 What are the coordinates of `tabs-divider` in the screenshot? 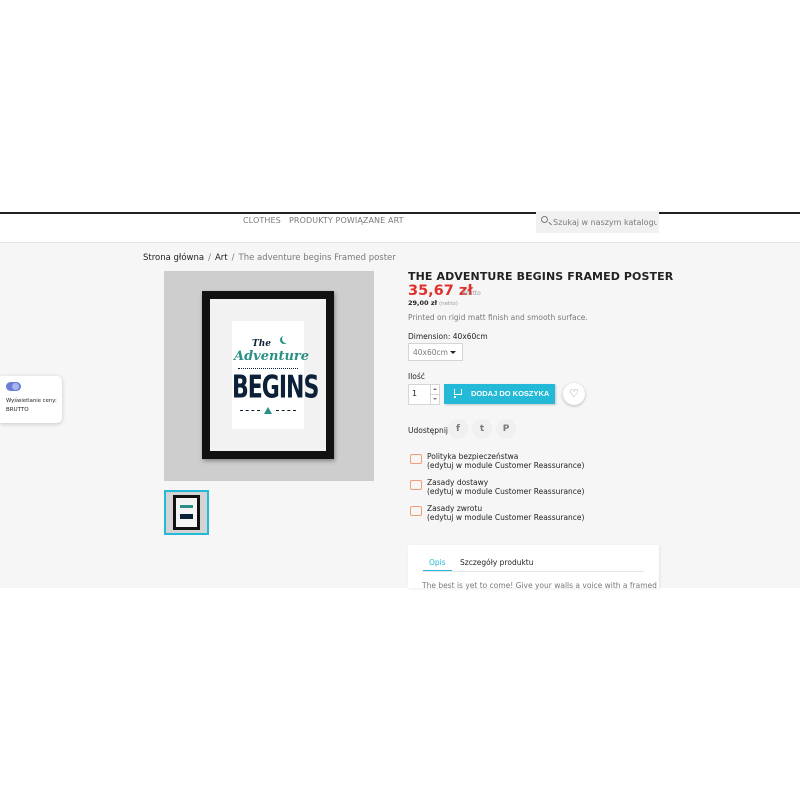 It's located at (533, 571).